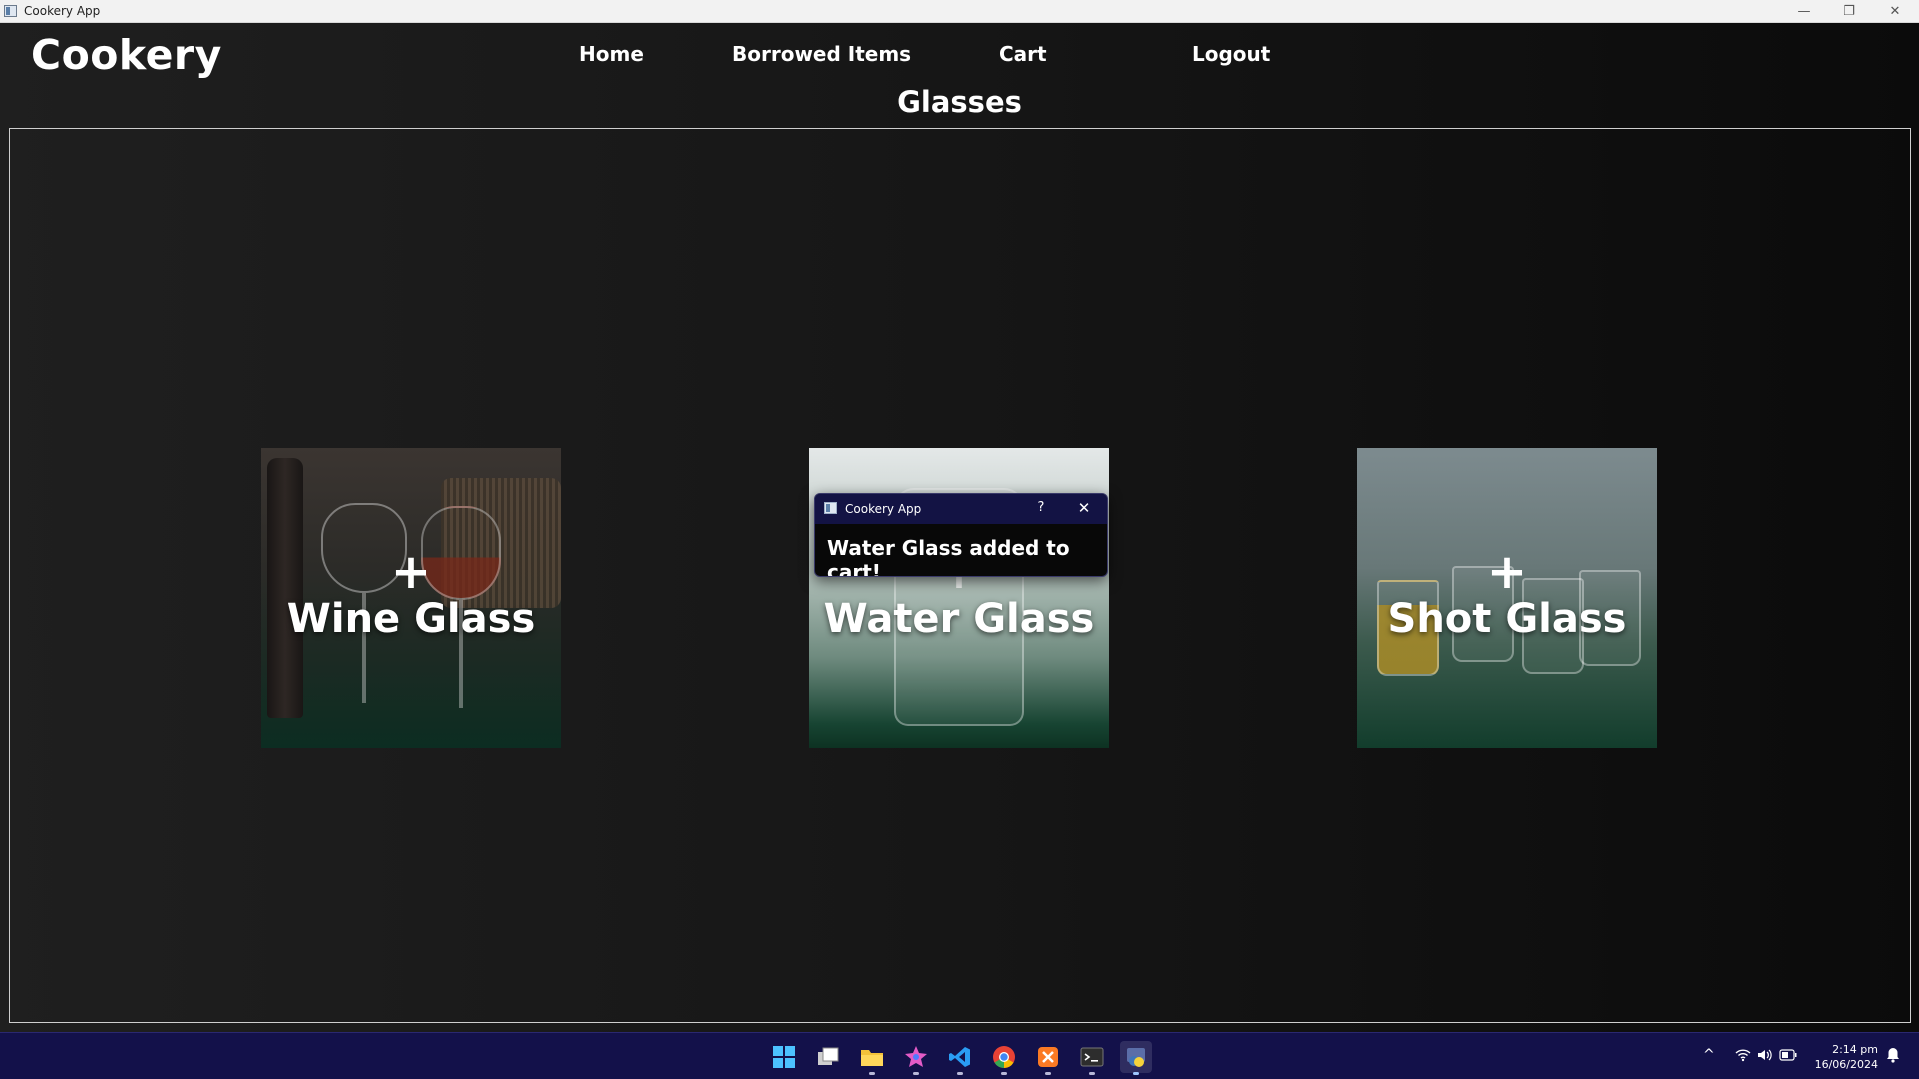 The height and width of the screenshot is (1079, 1919). I want to click on vscode-icon, so click(960, 1058).